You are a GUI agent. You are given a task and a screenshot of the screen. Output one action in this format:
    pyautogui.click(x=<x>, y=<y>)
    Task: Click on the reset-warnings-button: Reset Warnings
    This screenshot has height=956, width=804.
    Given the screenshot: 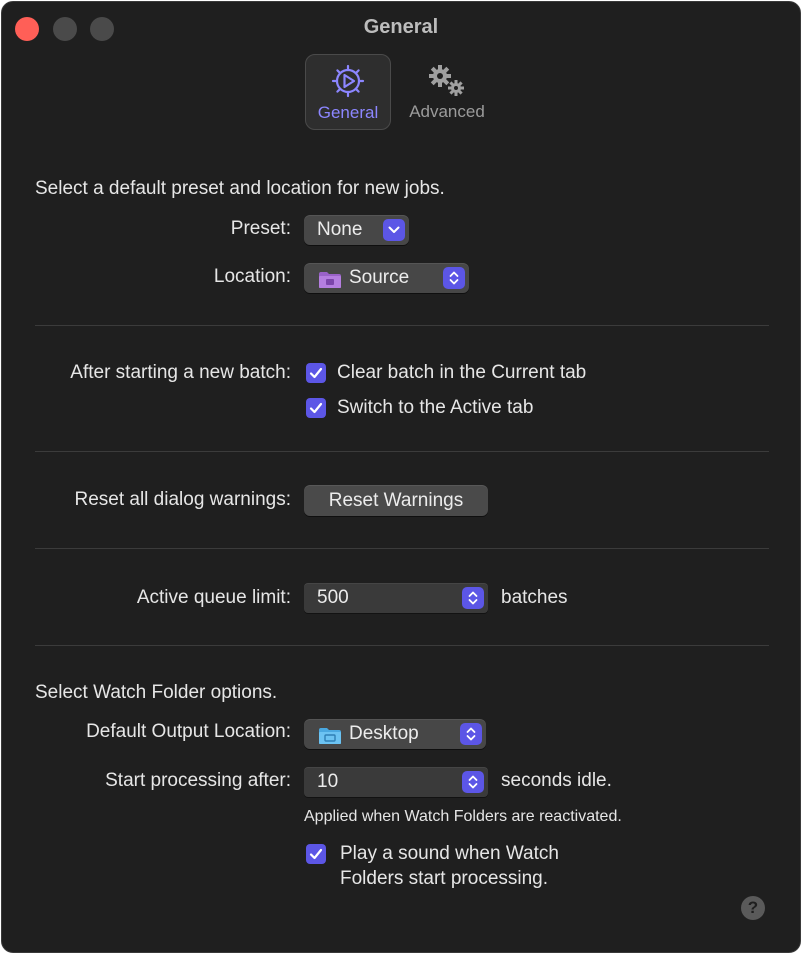 What is the action you would take?
    pyautogui.click(x=396, y=500)
    